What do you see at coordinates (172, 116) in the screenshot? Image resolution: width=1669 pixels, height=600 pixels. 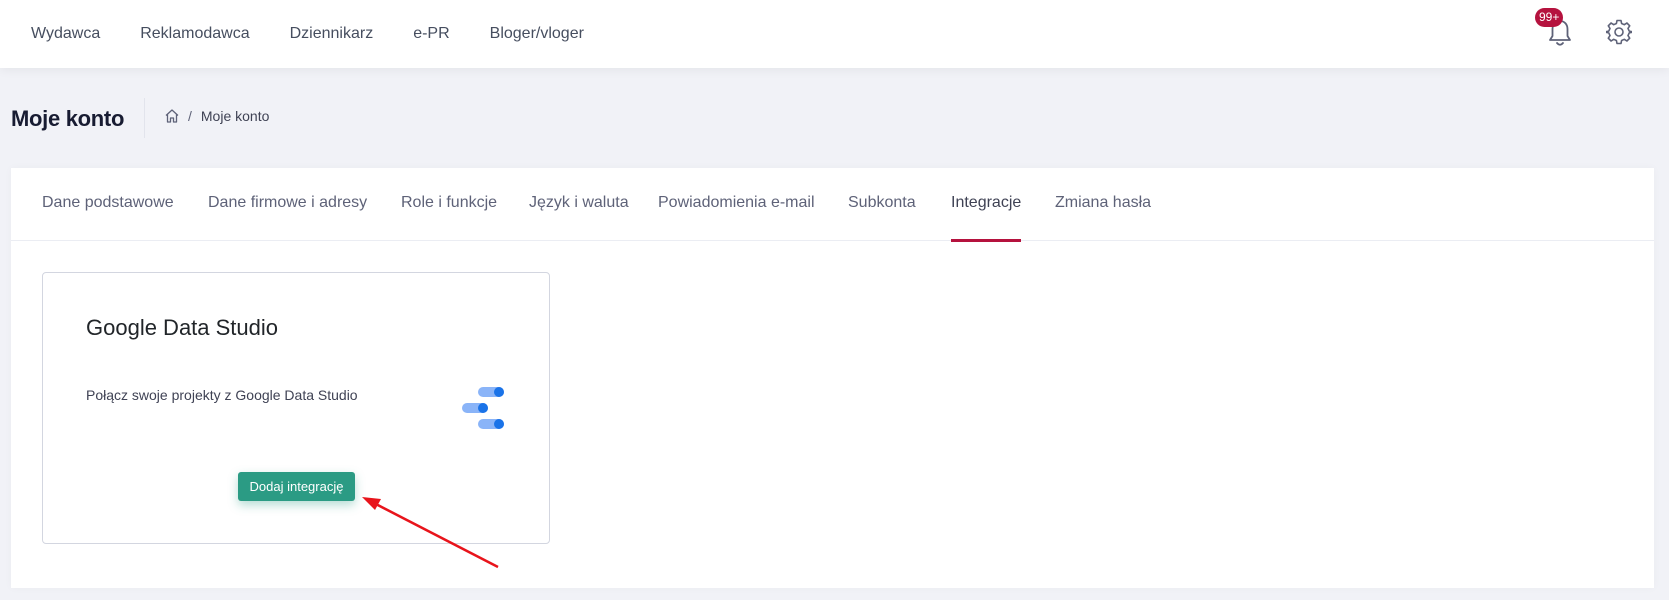 I see `home-icon` at bounding box center [172, 116].